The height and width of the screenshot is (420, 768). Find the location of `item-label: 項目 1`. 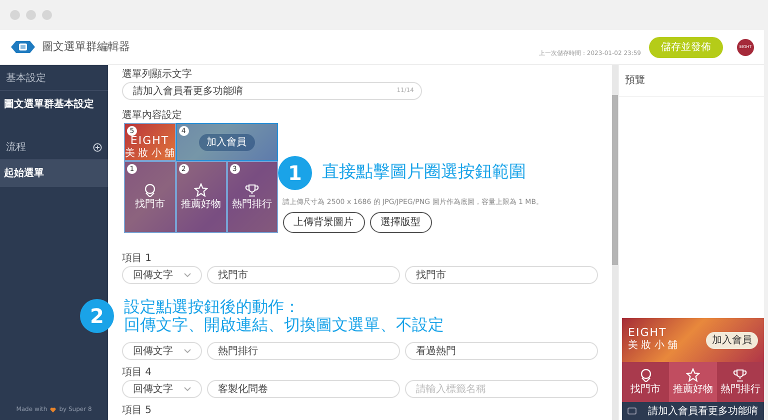

item-label: 項目 1 is located at coordinates (137, 259).